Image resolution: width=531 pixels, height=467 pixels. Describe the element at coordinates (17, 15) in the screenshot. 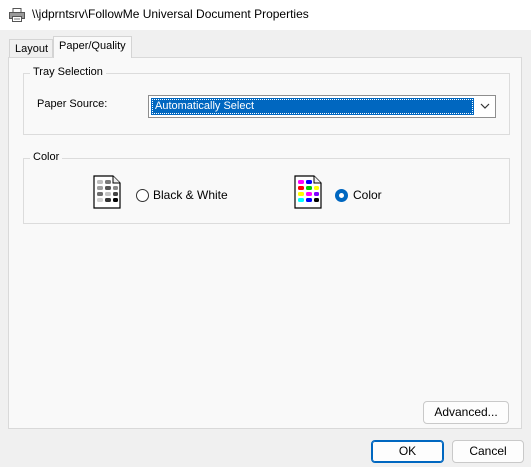

I see `printer-icon` at that location.